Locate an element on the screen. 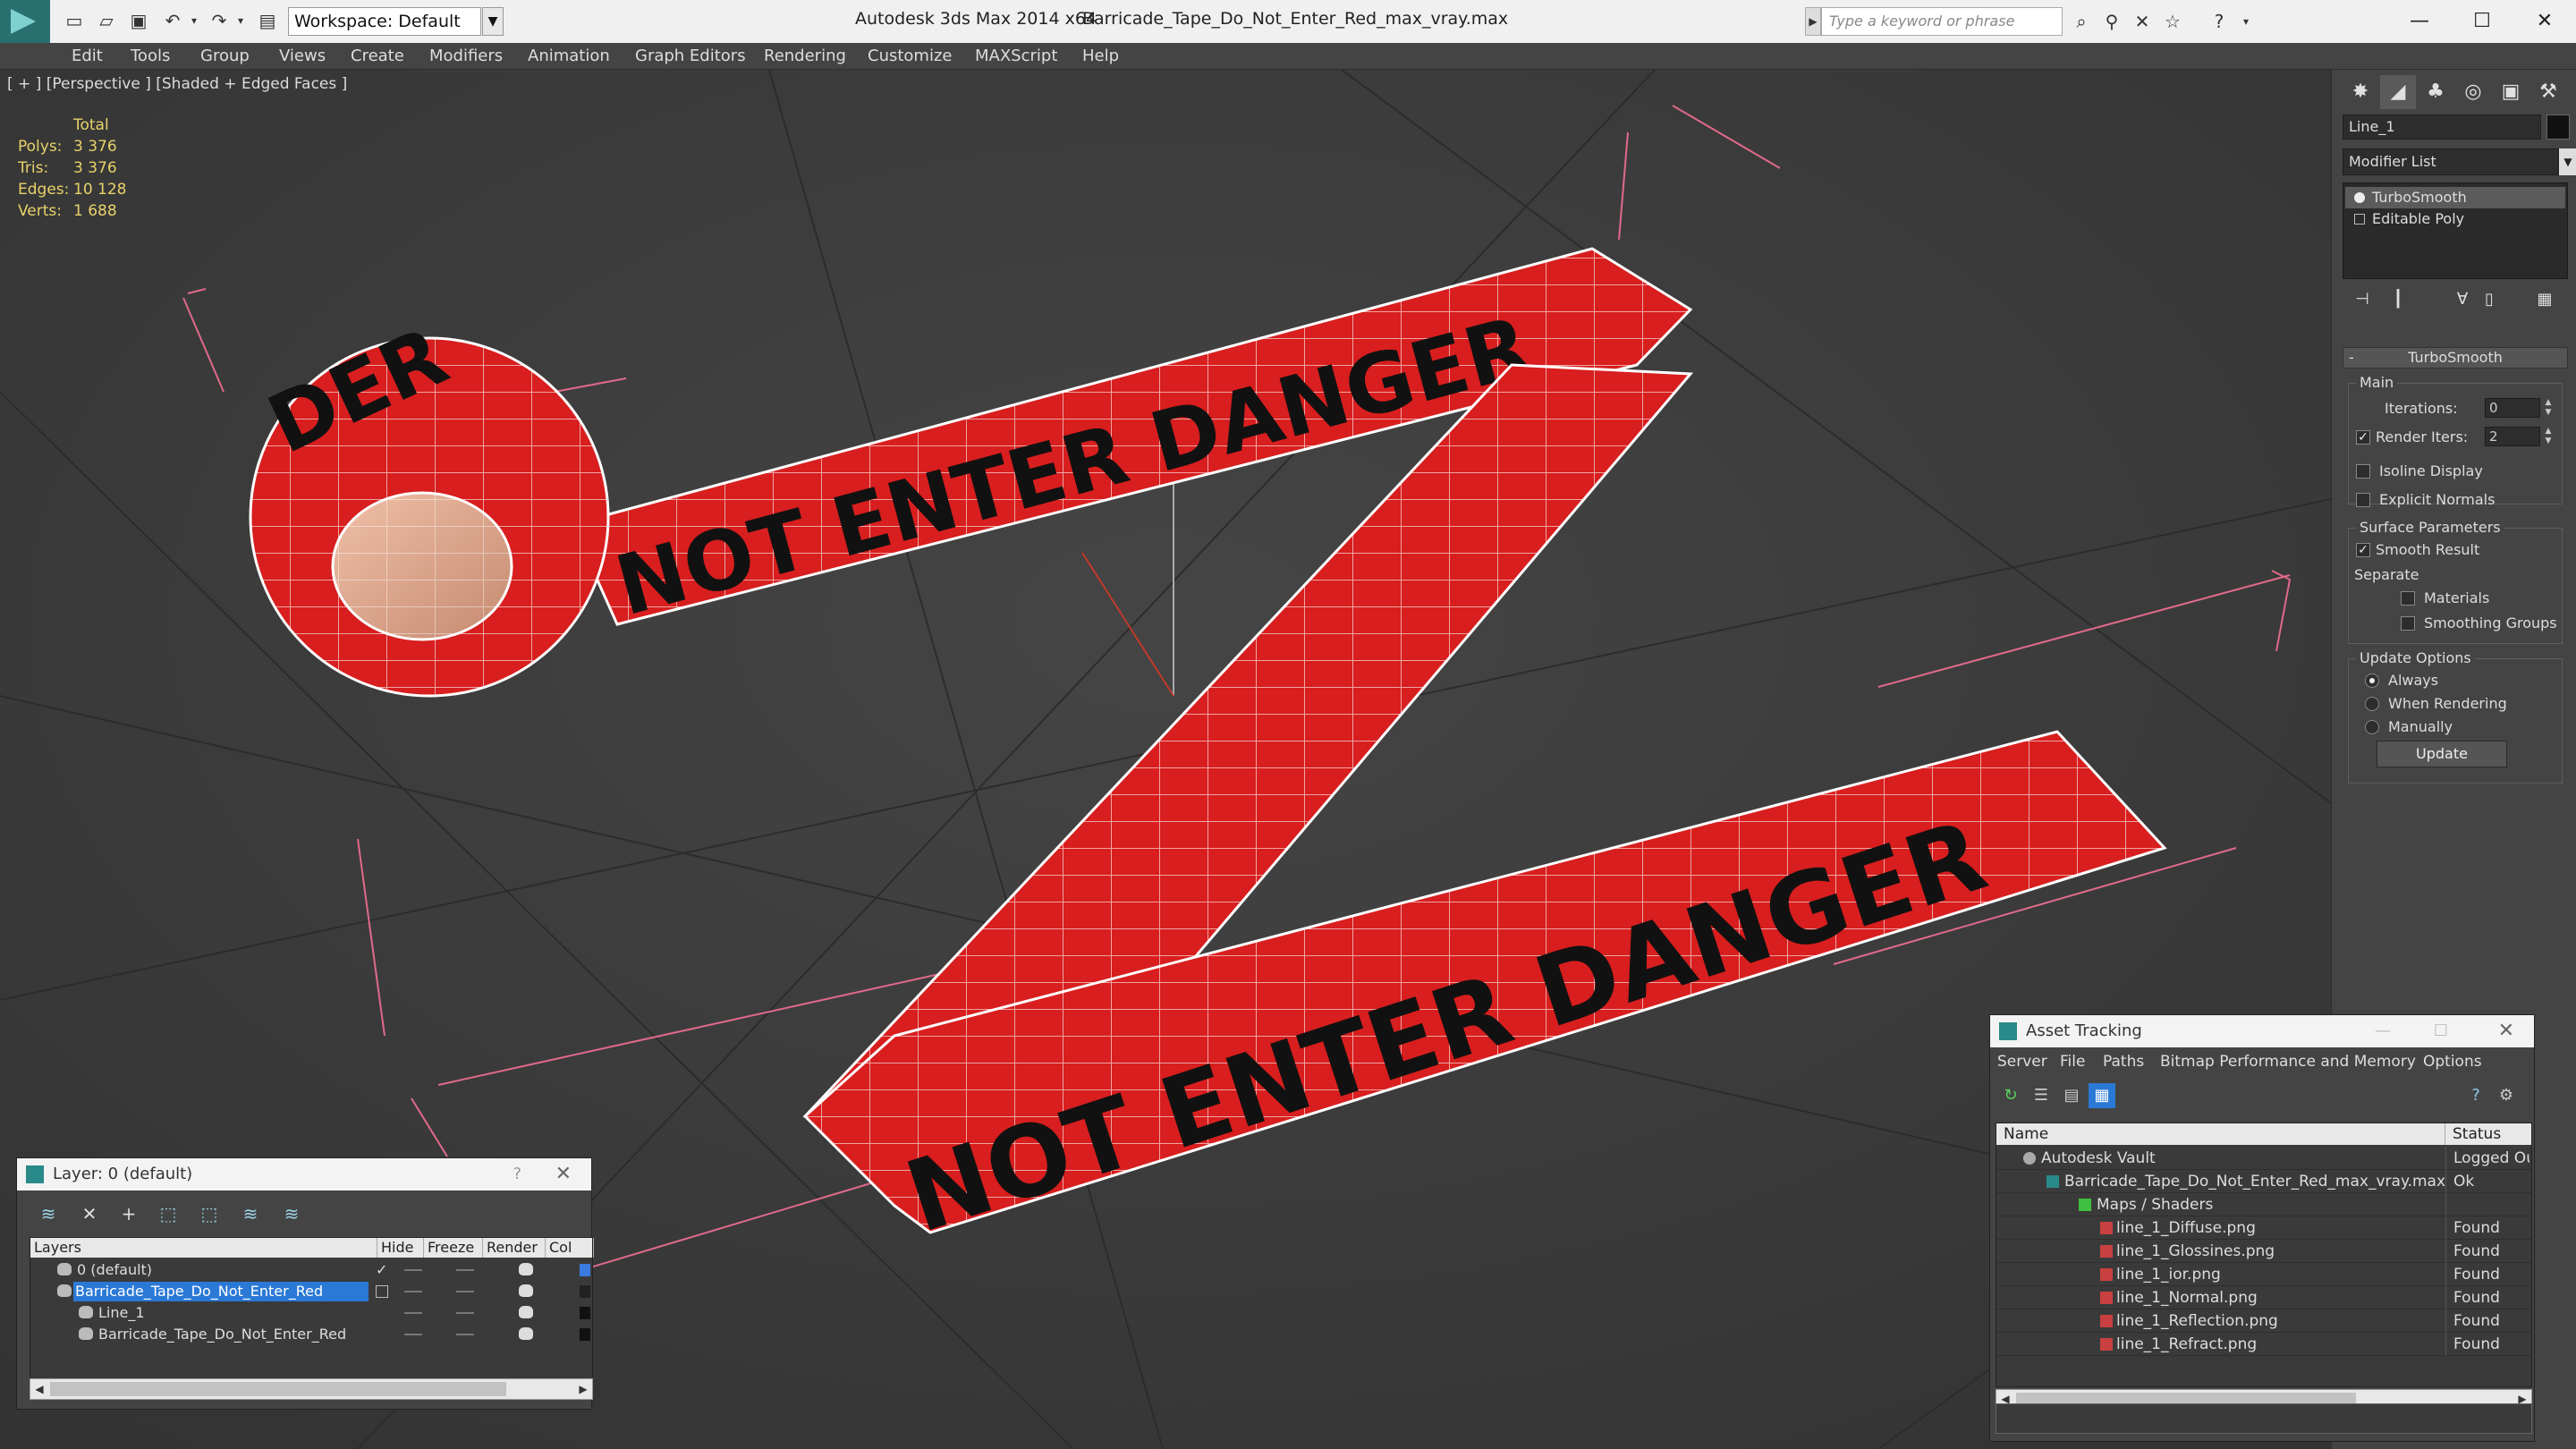  layer-dialog-titlebar: Layer: 0 (default) ? ✕ is located at coordinates (304, 1174).